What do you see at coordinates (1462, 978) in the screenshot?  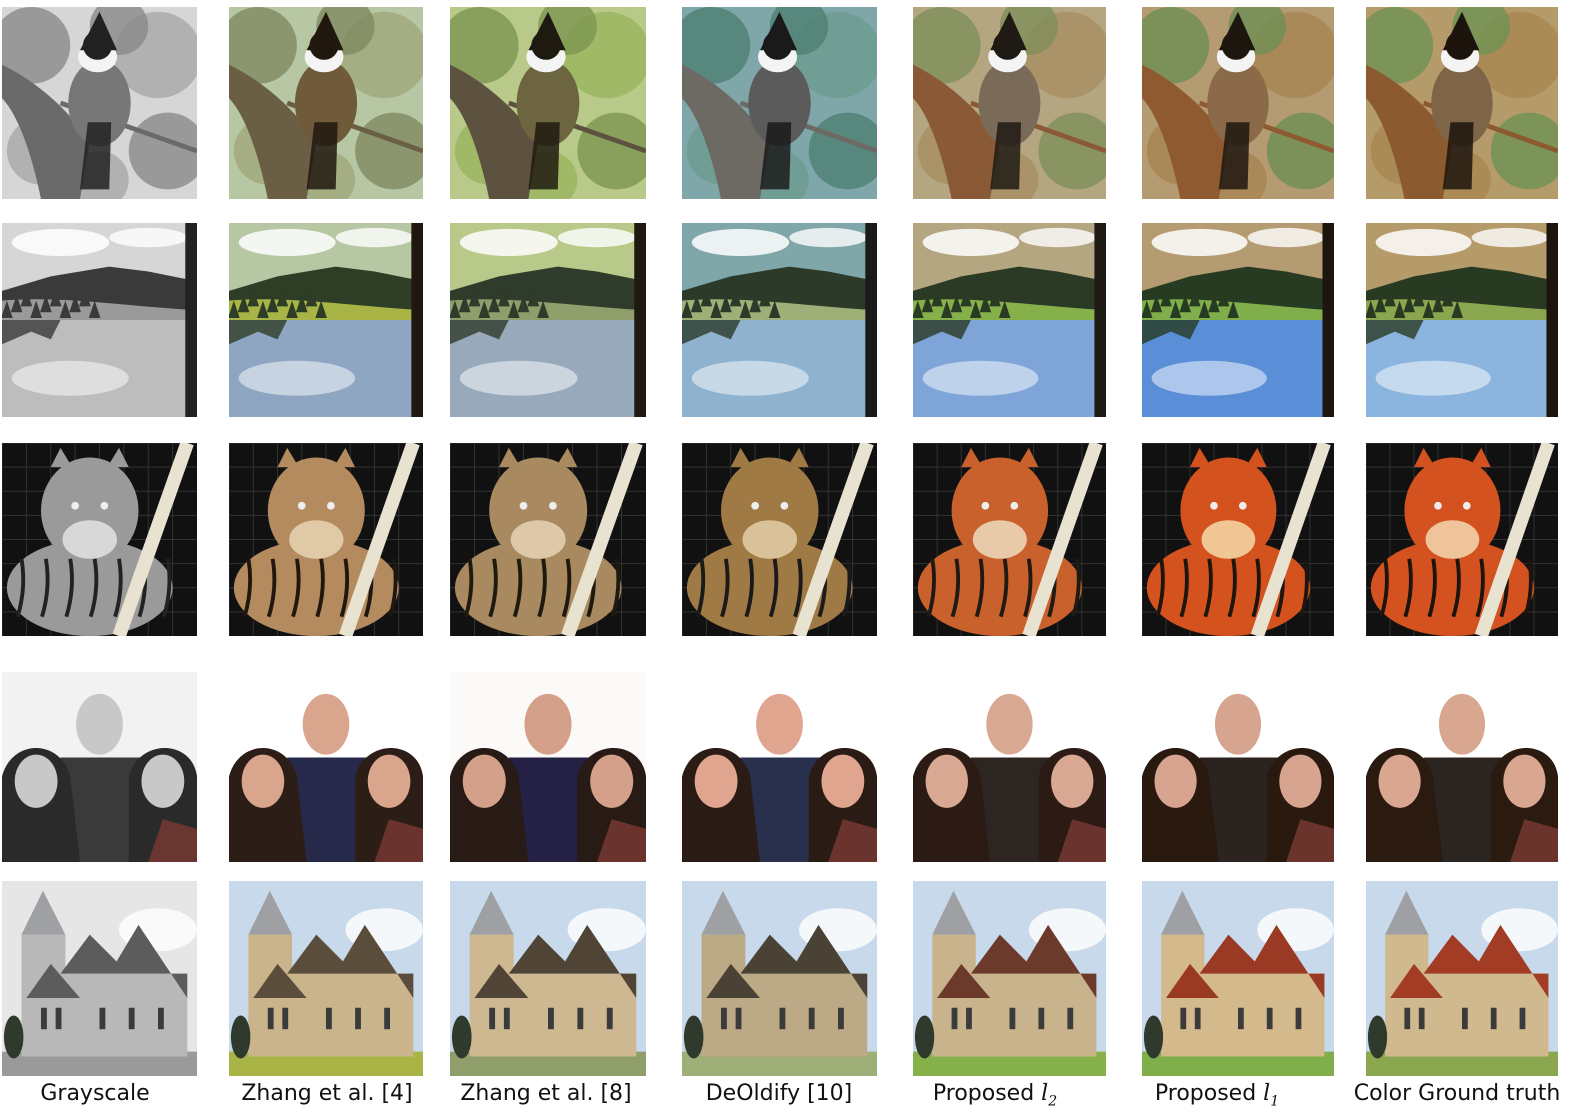 I see `church-ground-truth-image` at bounding box center [1462, 978].